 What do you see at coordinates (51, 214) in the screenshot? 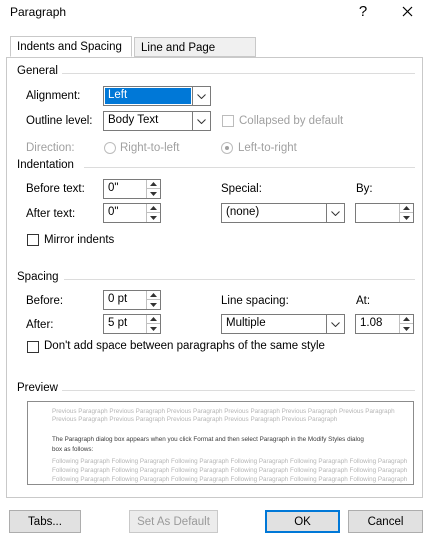
I see `after-text-label: After text:` at bounding box center [51, 214].